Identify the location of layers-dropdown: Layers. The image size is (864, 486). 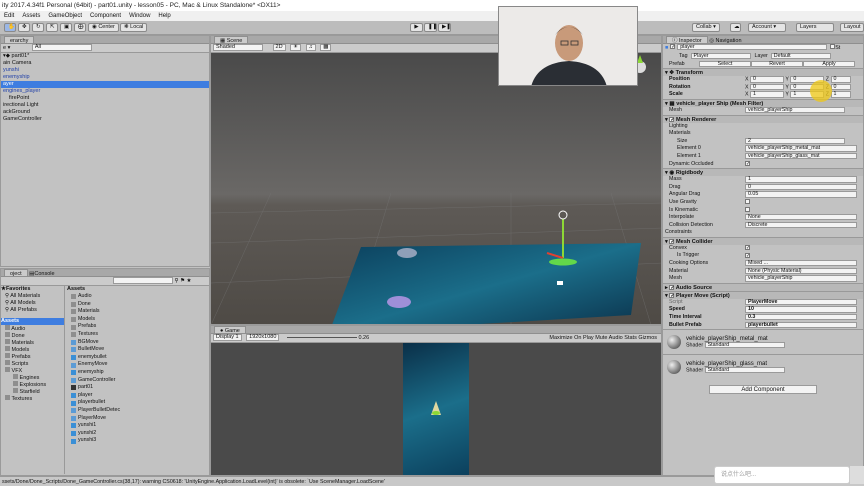
(815, 27).